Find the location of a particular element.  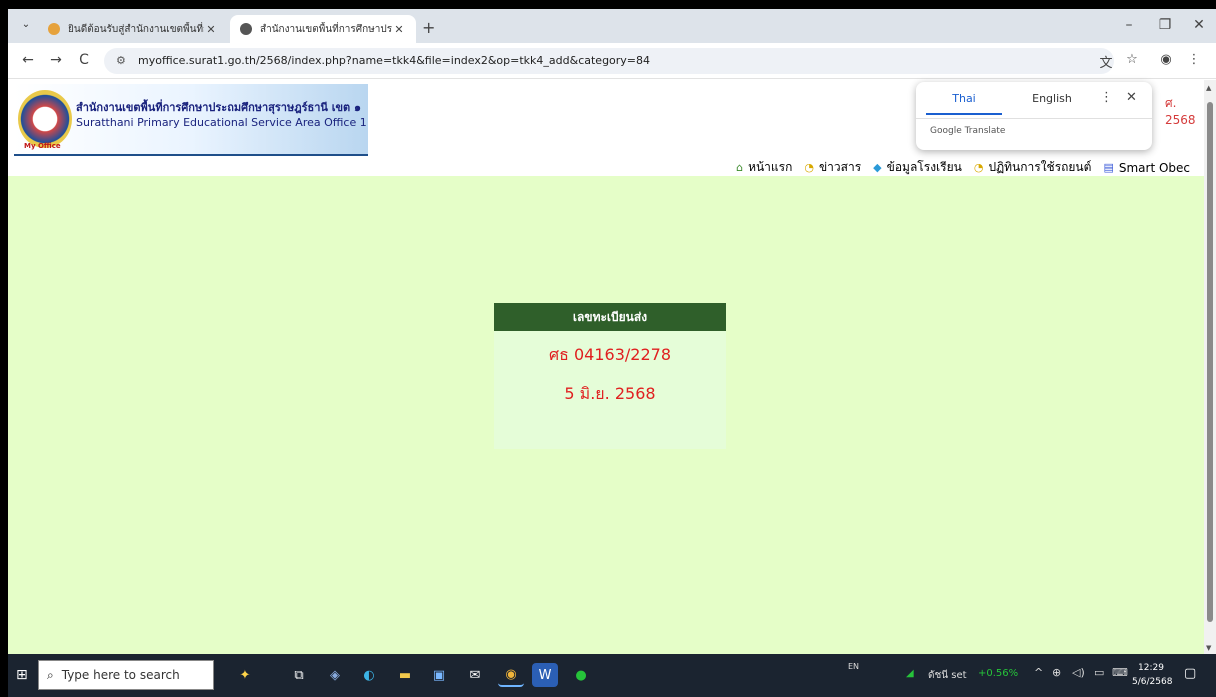

tab-office: สำนักงานเขตพื้นที่การศึกษาประถมศึ ✕ is located at coordinates (323, 29).